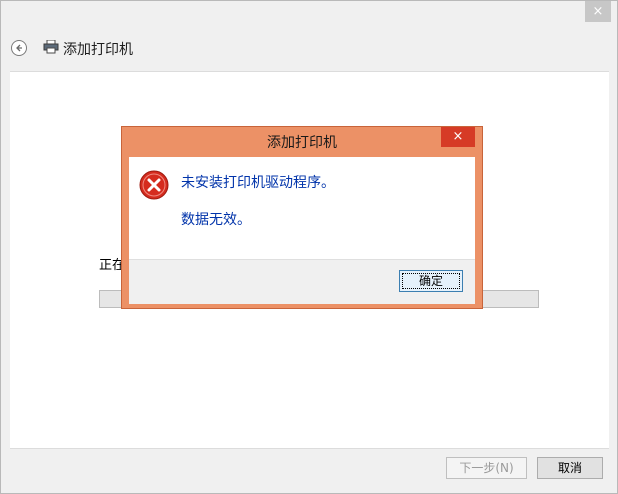  Describe the element at coordinates (431, 281) in the screenshot. I see `ok-button: 确定` at that location.